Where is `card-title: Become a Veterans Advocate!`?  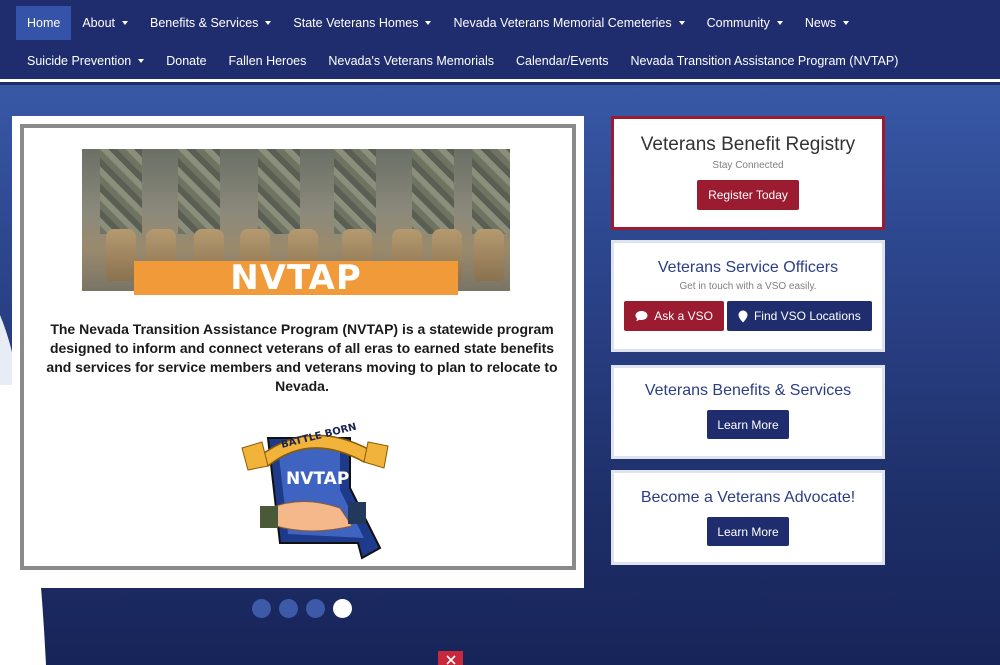 card-title: Become a Veterans Advocate! is located at coordinates (748, 497).